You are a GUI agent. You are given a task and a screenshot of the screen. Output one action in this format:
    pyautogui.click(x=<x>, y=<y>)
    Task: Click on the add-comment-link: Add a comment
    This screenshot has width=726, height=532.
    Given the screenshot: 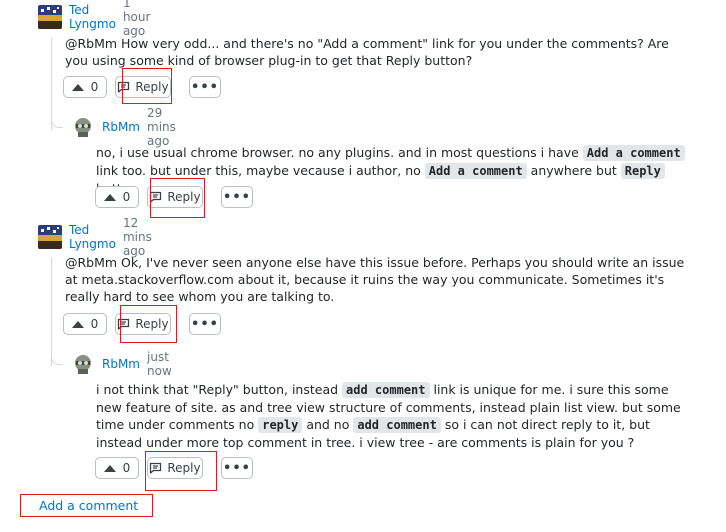 What is the action you would take?
    pyautogui.click(x=86, y=505)
    